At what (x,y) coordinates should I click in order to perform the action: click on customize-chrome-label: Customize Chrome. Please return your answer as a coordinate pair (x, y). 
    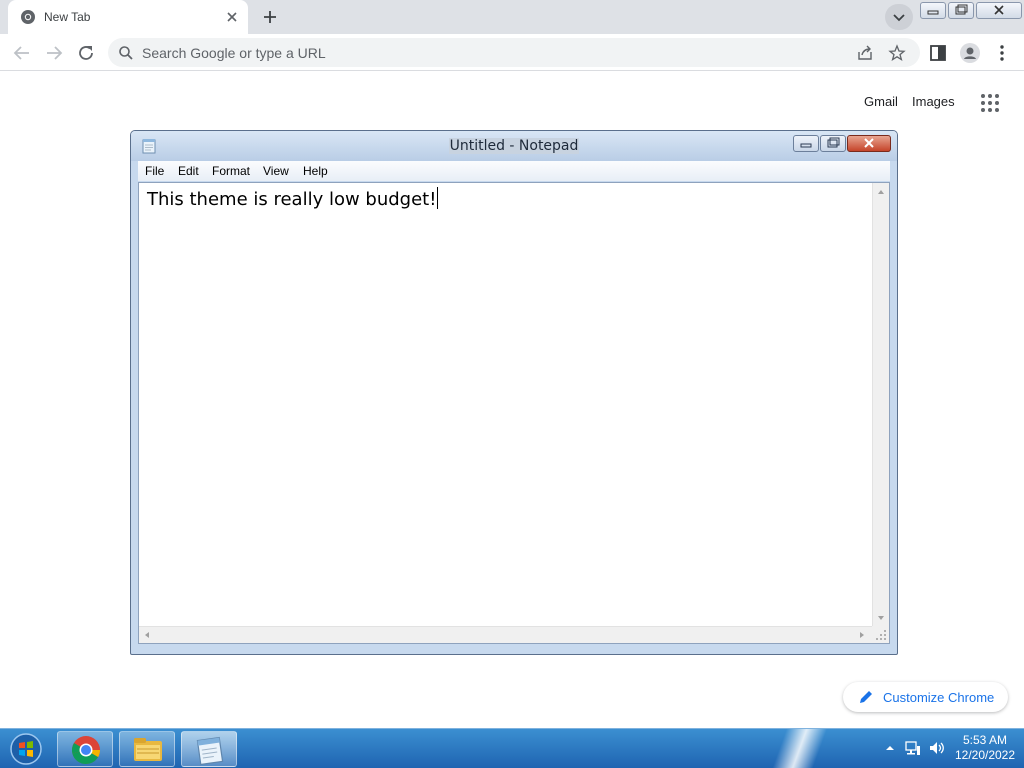
    Looking at the image, I should click on (939, 697).